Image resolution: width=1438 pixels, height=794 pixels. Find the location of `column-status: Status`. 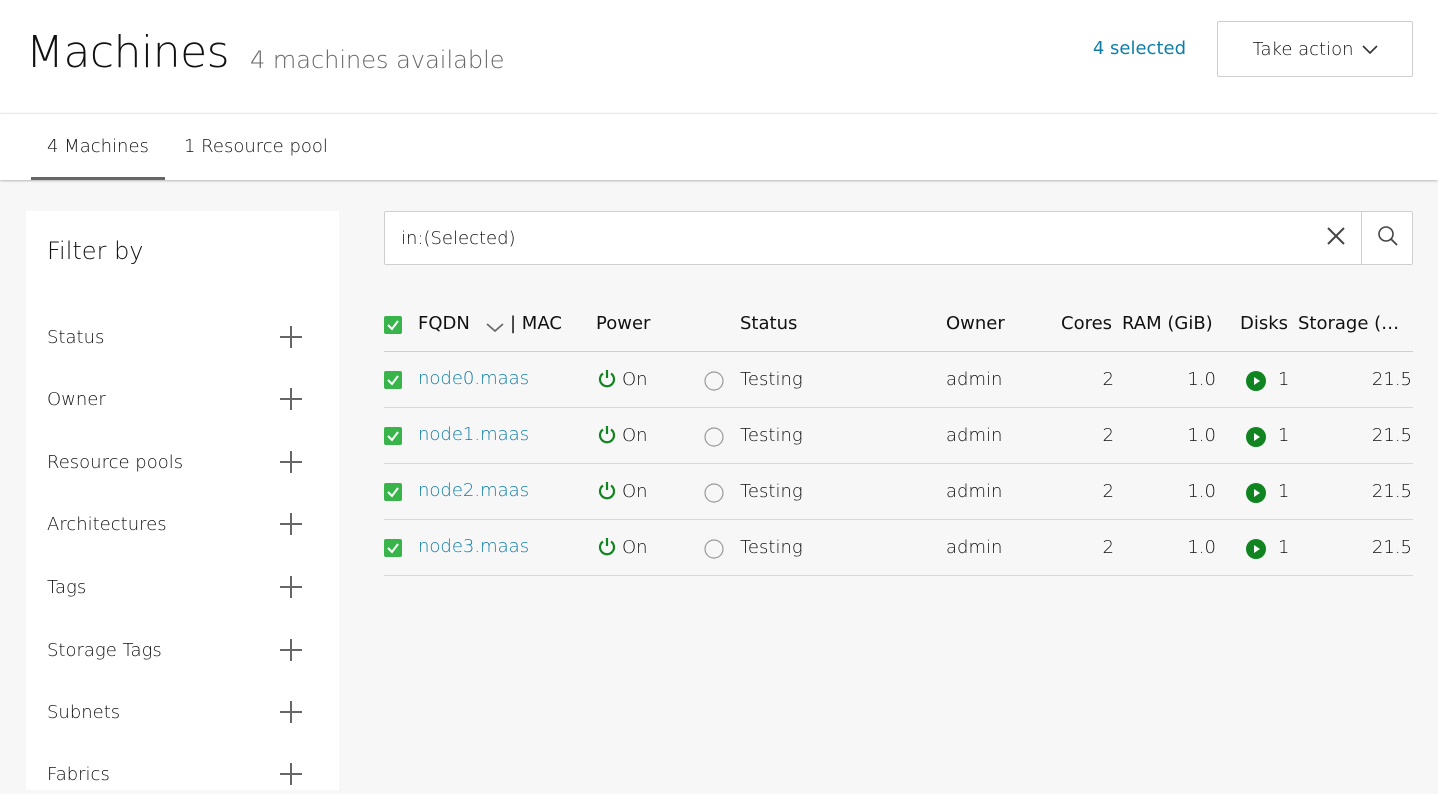

column-status: Status is located at coordinates (768, 324).